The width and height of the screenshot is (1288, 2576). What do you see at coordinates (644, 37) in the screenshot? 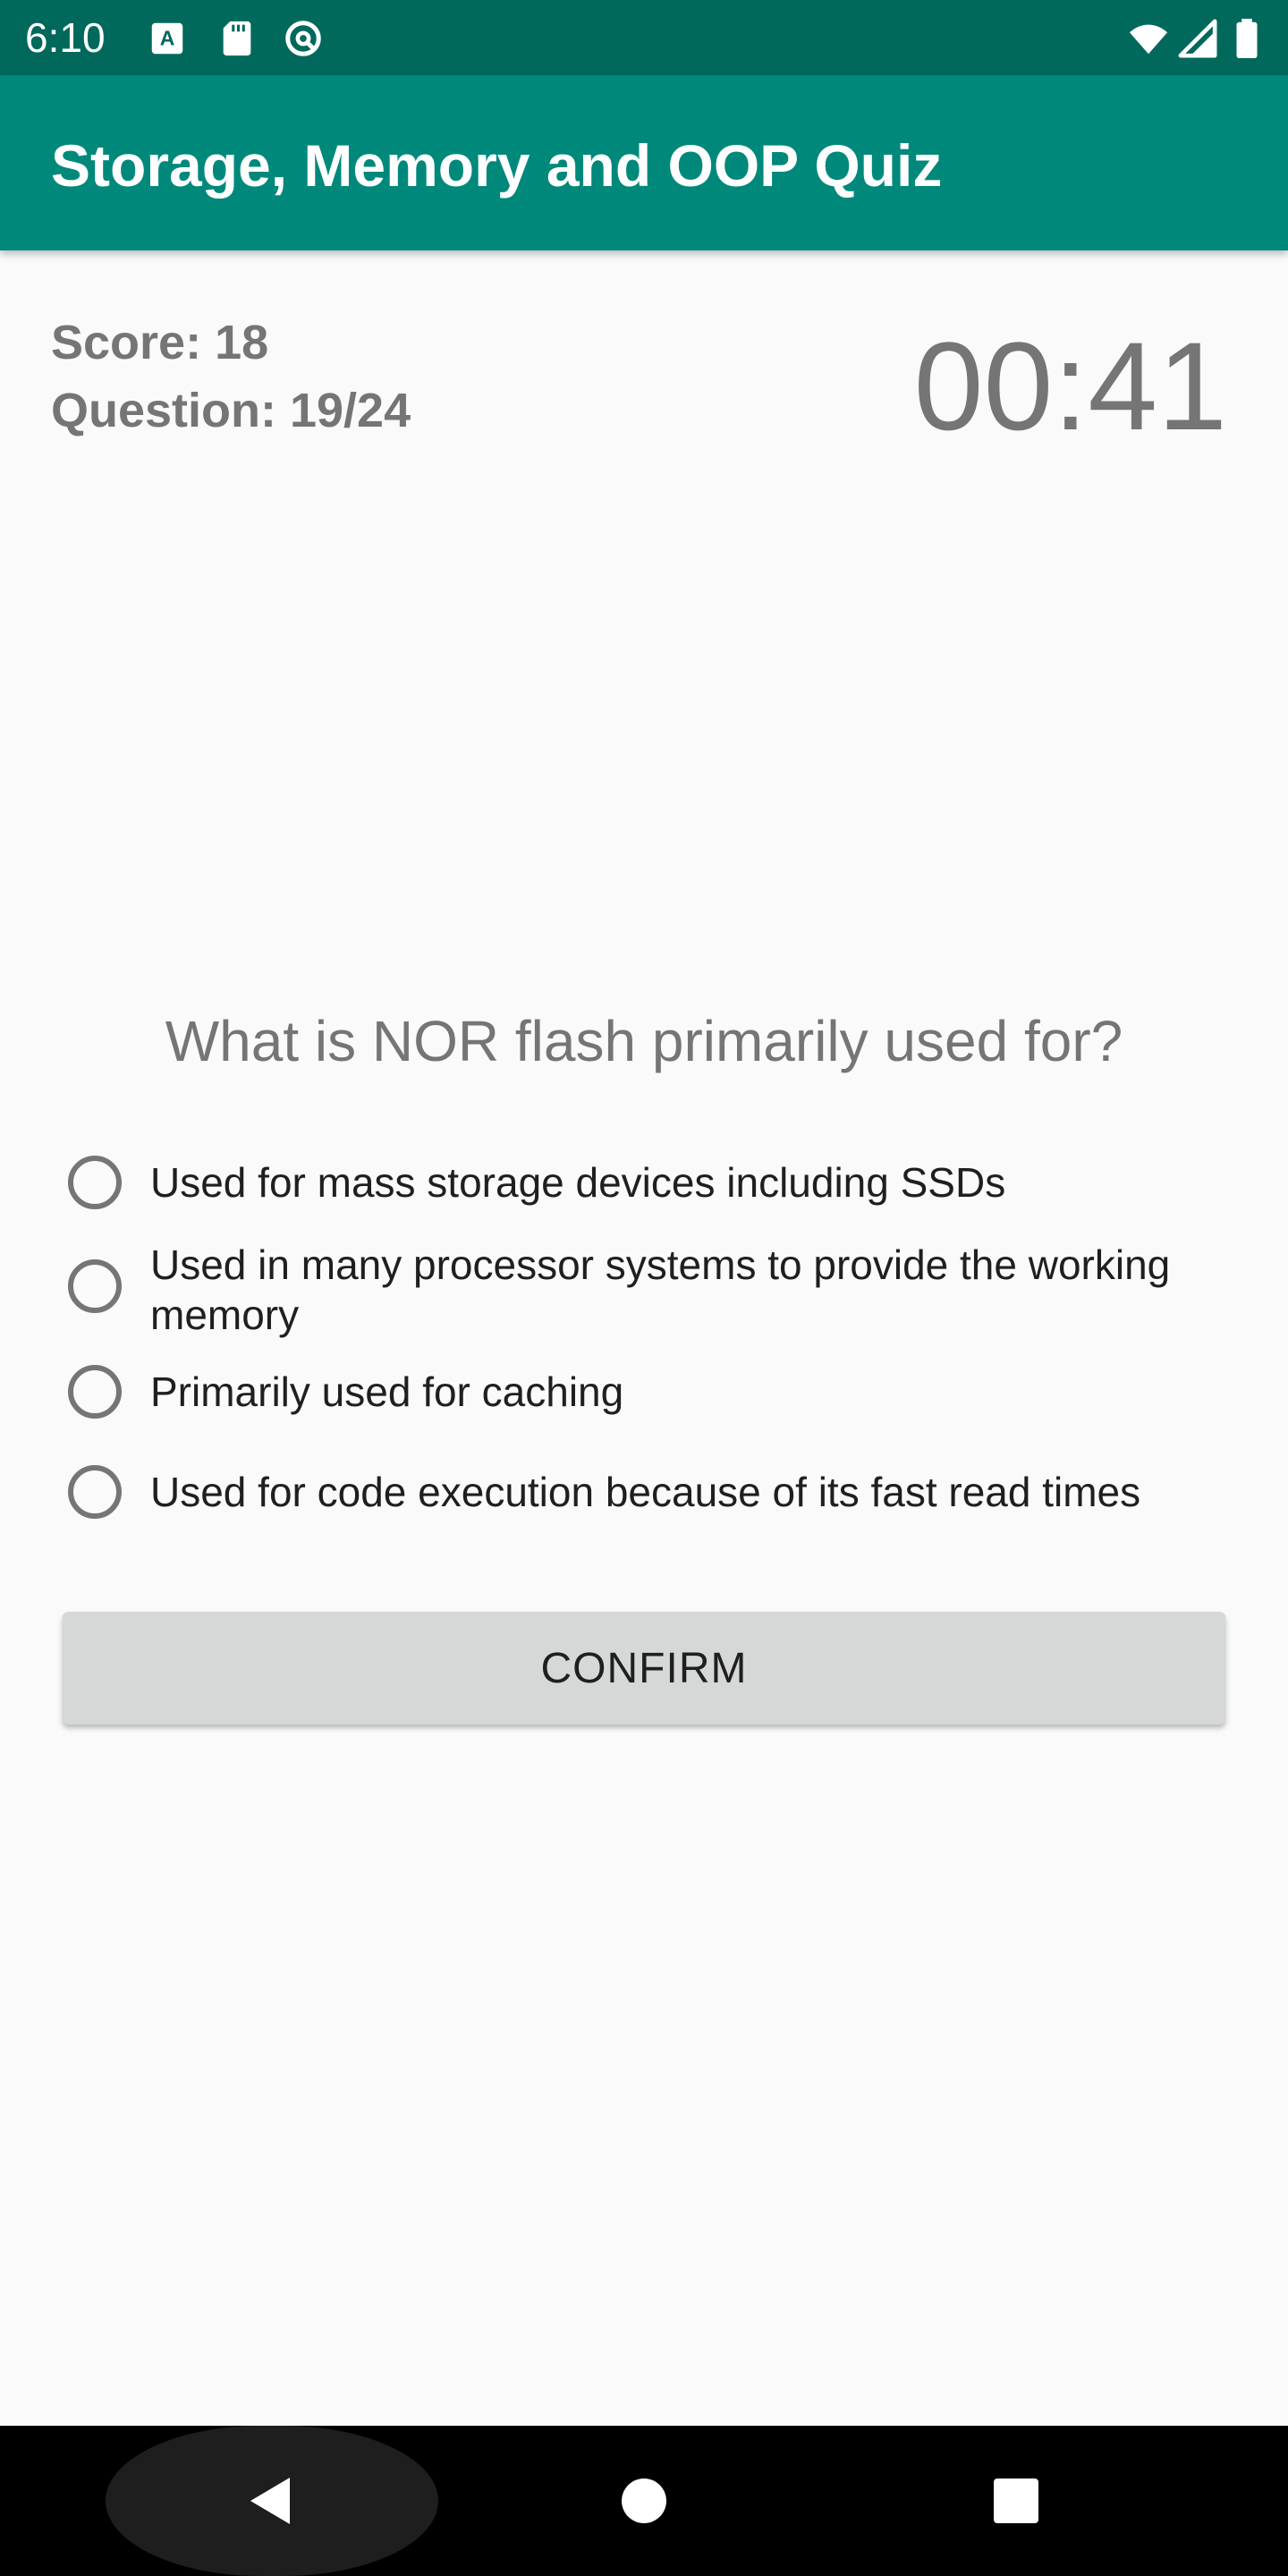
I see `status-bar: 6:10 A` at bounding box center [644, 37].